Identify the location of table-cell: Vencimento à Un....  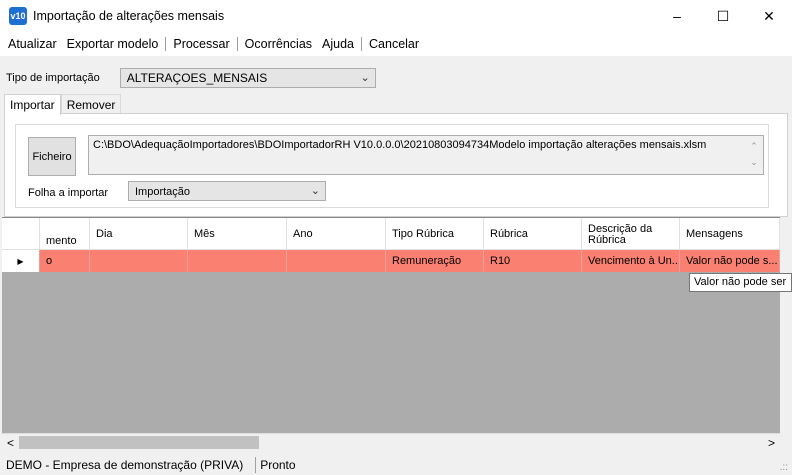
(631, 261).